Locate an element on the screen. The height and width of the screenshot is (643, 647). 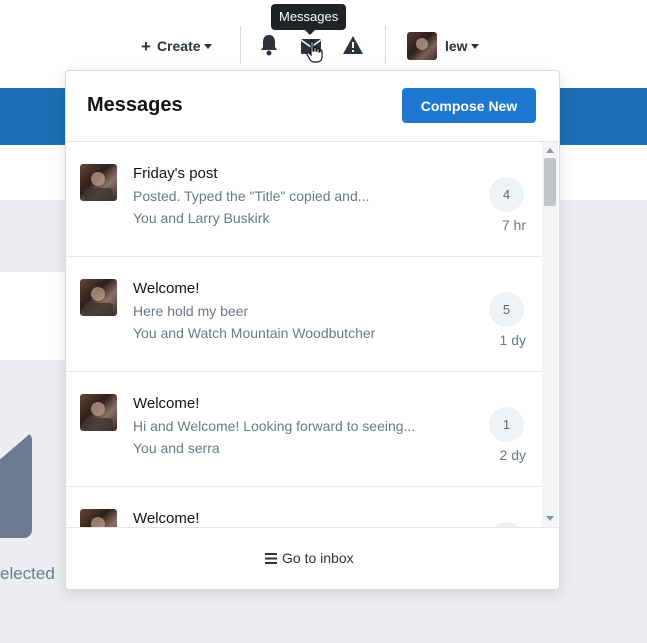
go-to-inbox-link: Go to inbox is located at coordinates (309, 558).